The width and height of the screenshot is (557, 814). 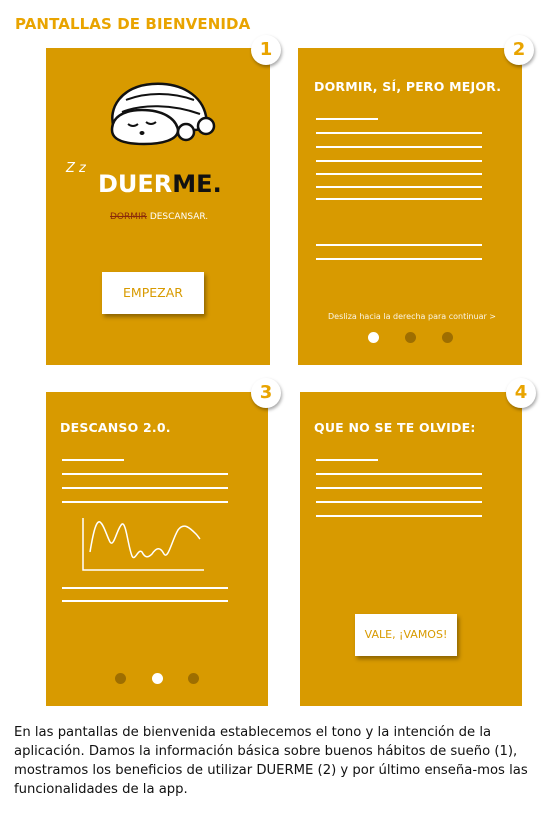 I want to click on screen-2-heading: DORMIR, SÍ, PERO MEJOR., so click(x=408, y=86).